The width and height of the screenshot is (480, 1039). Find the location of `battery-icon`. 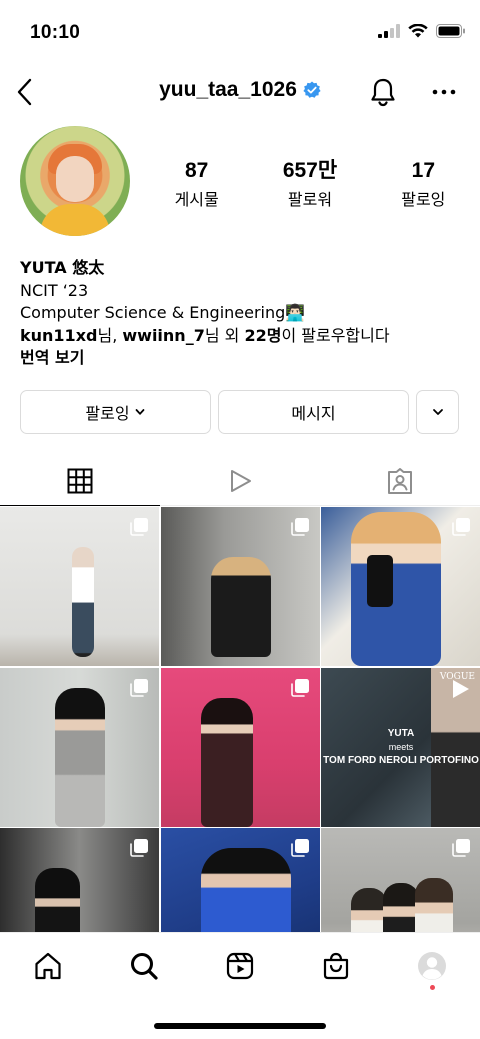

battery-icon is located at coordinates (450, 31).